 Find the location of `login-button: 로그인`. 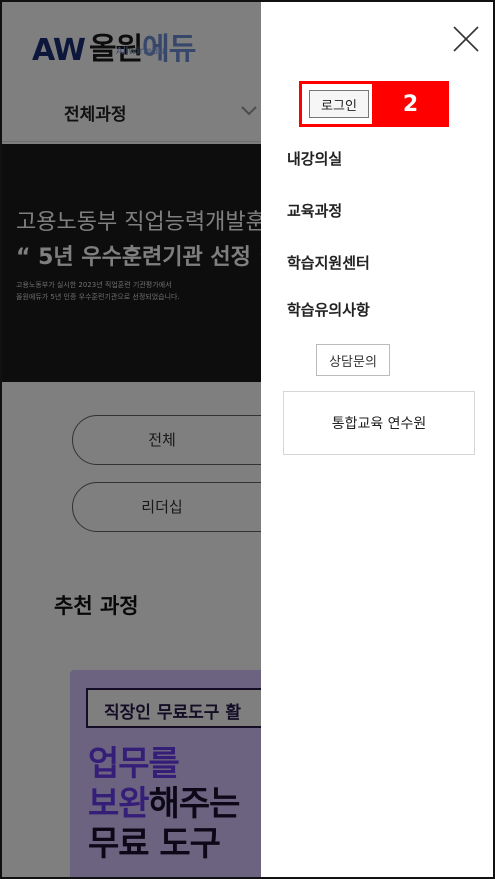

login-button: 로그인 is located at coordinates (339, 104).